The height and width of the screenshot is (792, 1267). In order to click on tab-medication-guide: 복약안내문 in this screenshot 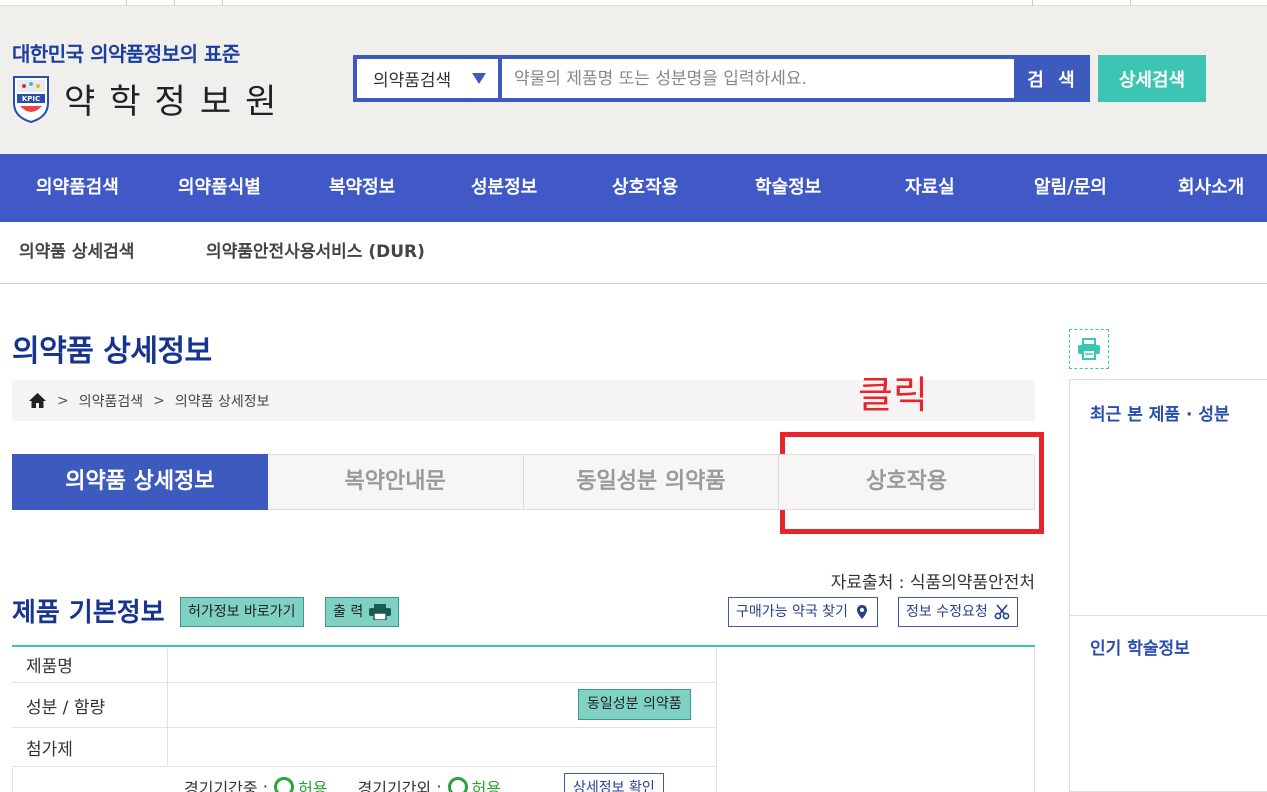, I will do `click(395, 482)`.